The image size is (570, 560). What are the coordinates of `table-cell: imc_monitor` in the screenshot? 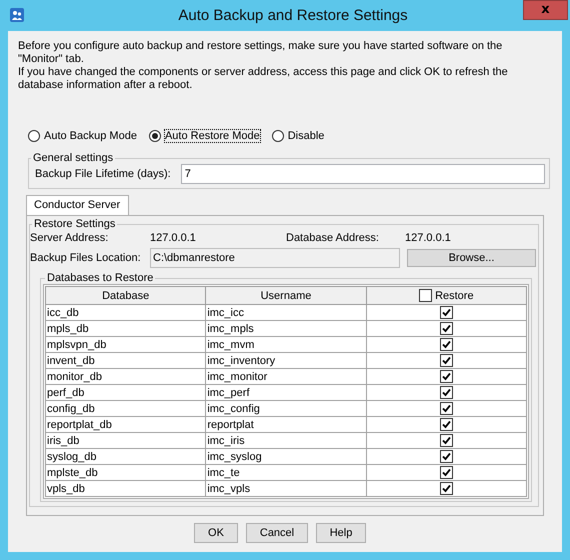 It's located at (286, 376).